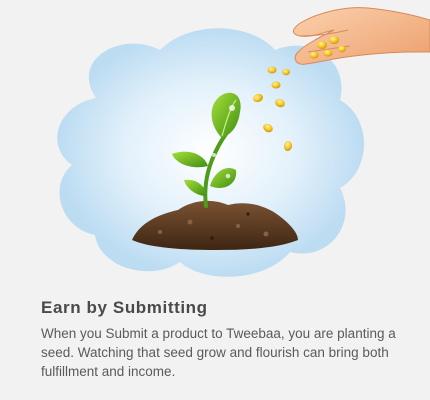 This screenshot has height=400, width=430. What do you see at coordinates (361, 36) in the screenshot?
I see `hand-icon` at bounding box center [361, 36].